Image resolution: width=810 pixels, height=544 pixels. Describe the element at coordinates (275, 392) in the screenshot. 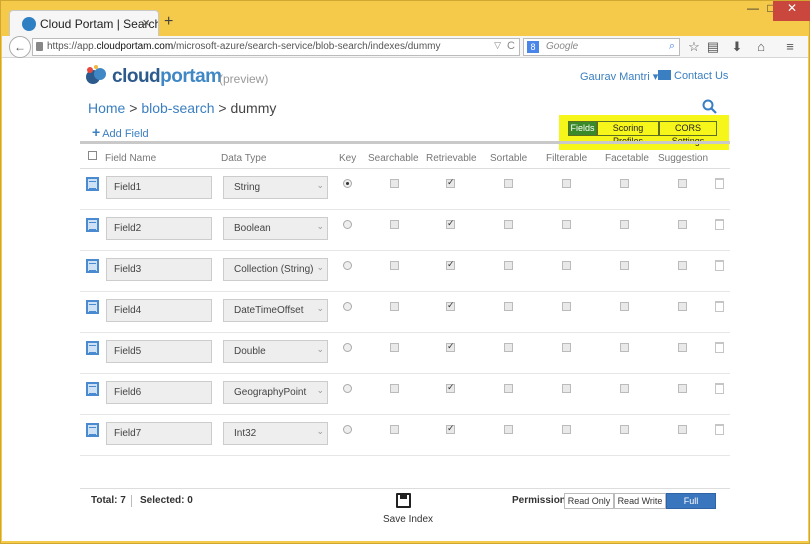

I see `data-type-select: GeographyPoint ⌄` at that location.